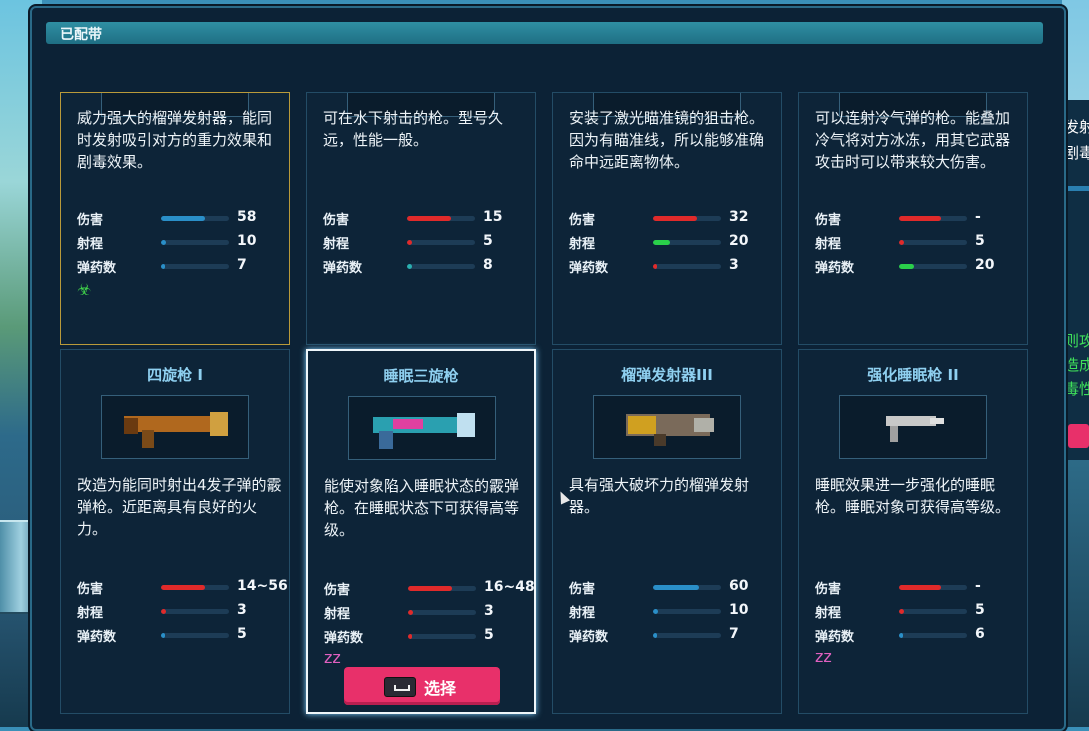 Image resolution: width=1089 pixels, height=731 pixels. What do you see at coordinates (421, 376) in the screenshot?
I see `weapon-name: 睡眠三旋枪` at bounding box center [421, 376].